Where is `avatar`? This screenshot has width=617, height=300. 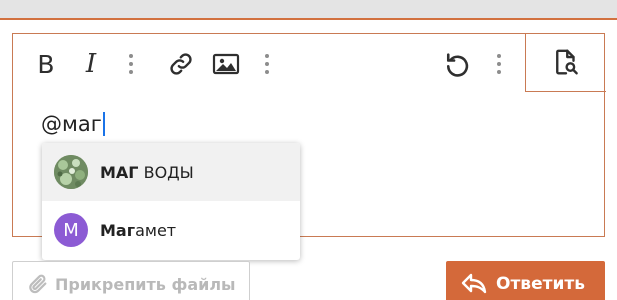 avatar is located at coordinates (71, 172).